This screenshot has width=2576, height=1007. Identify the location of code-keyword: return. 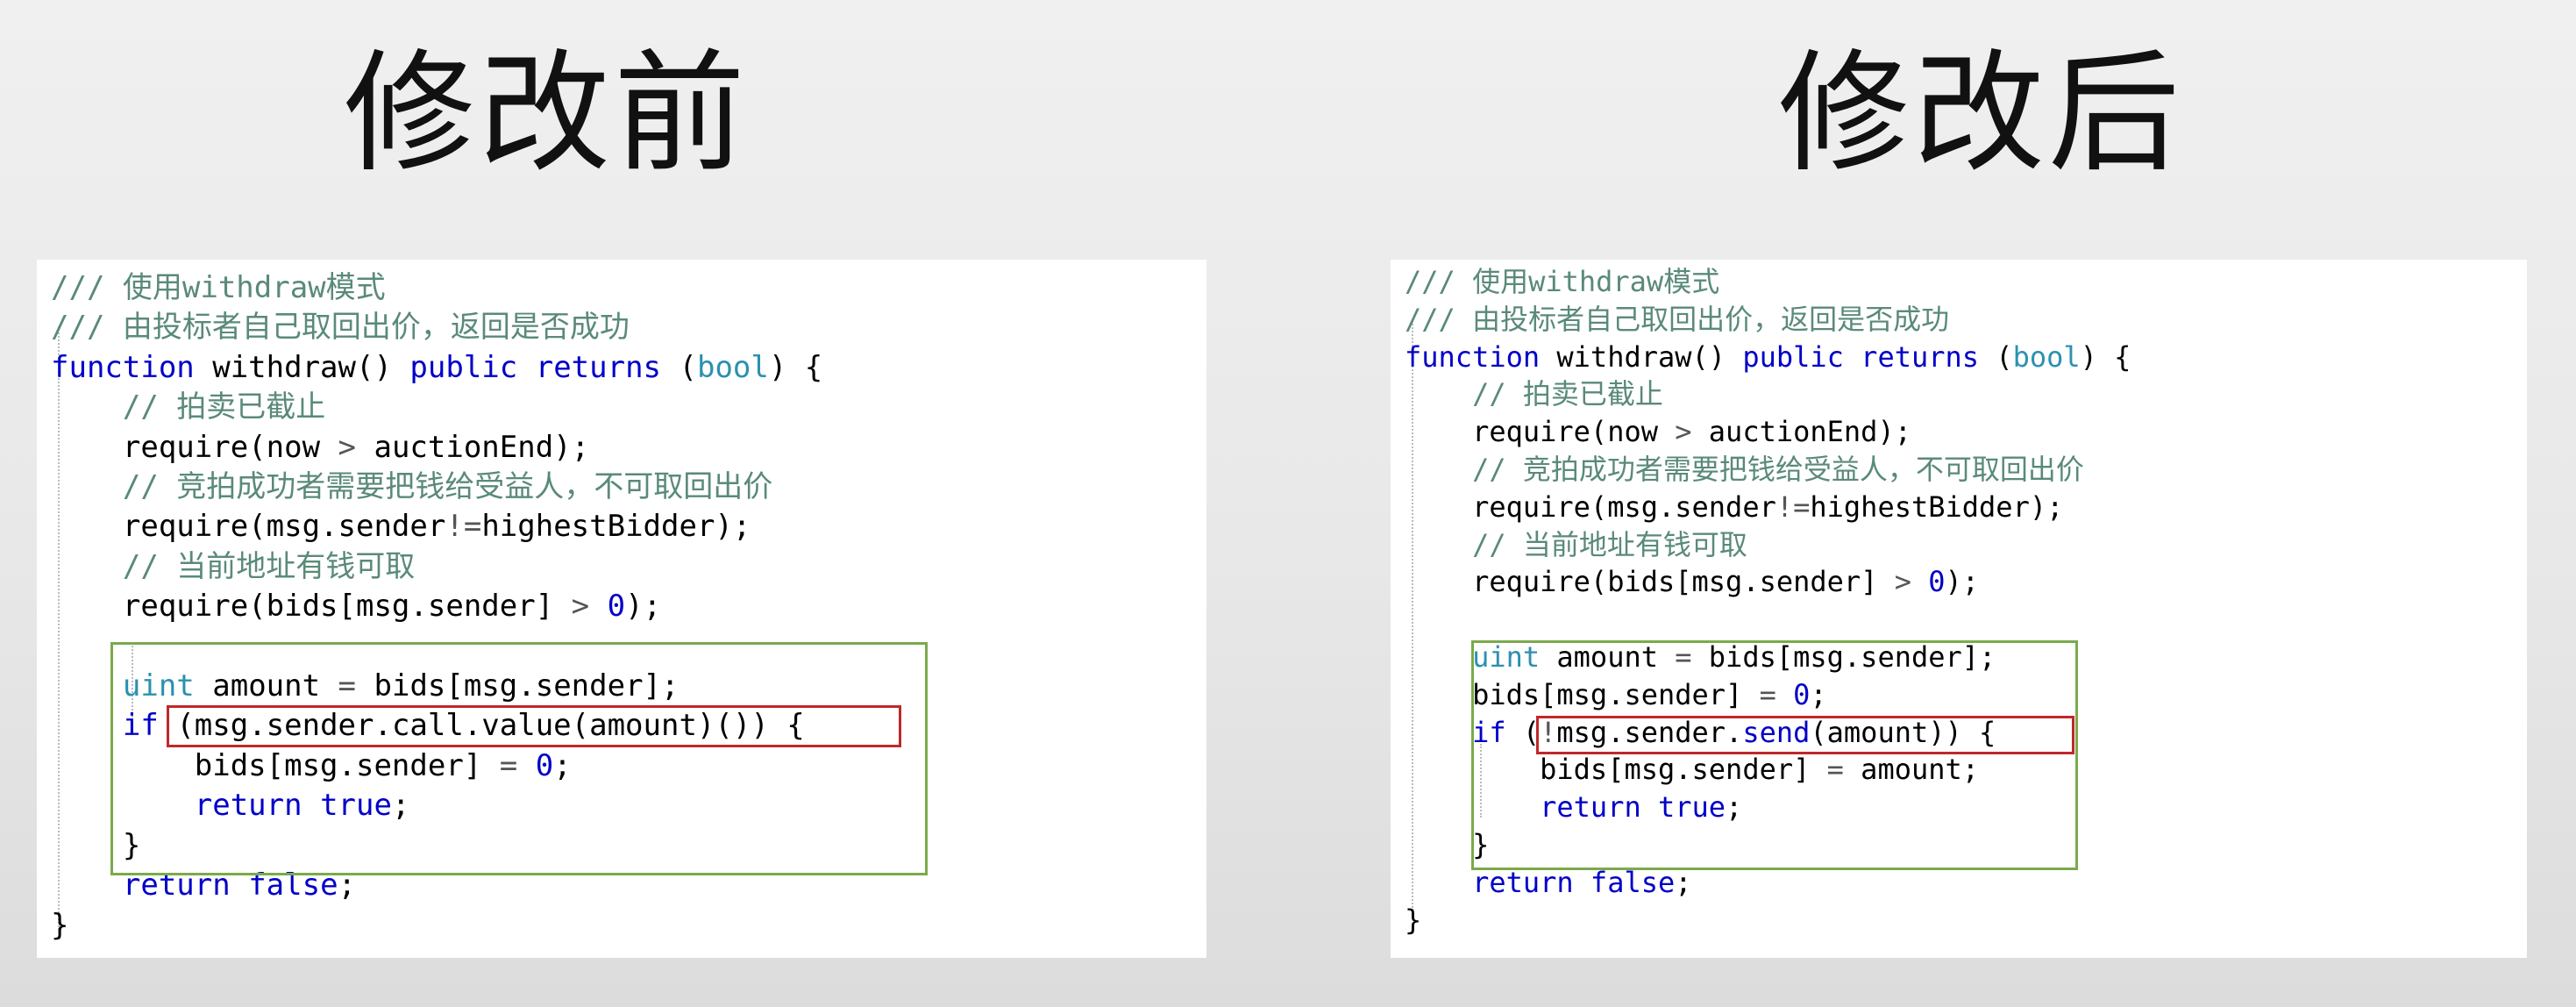
(1523, 882).